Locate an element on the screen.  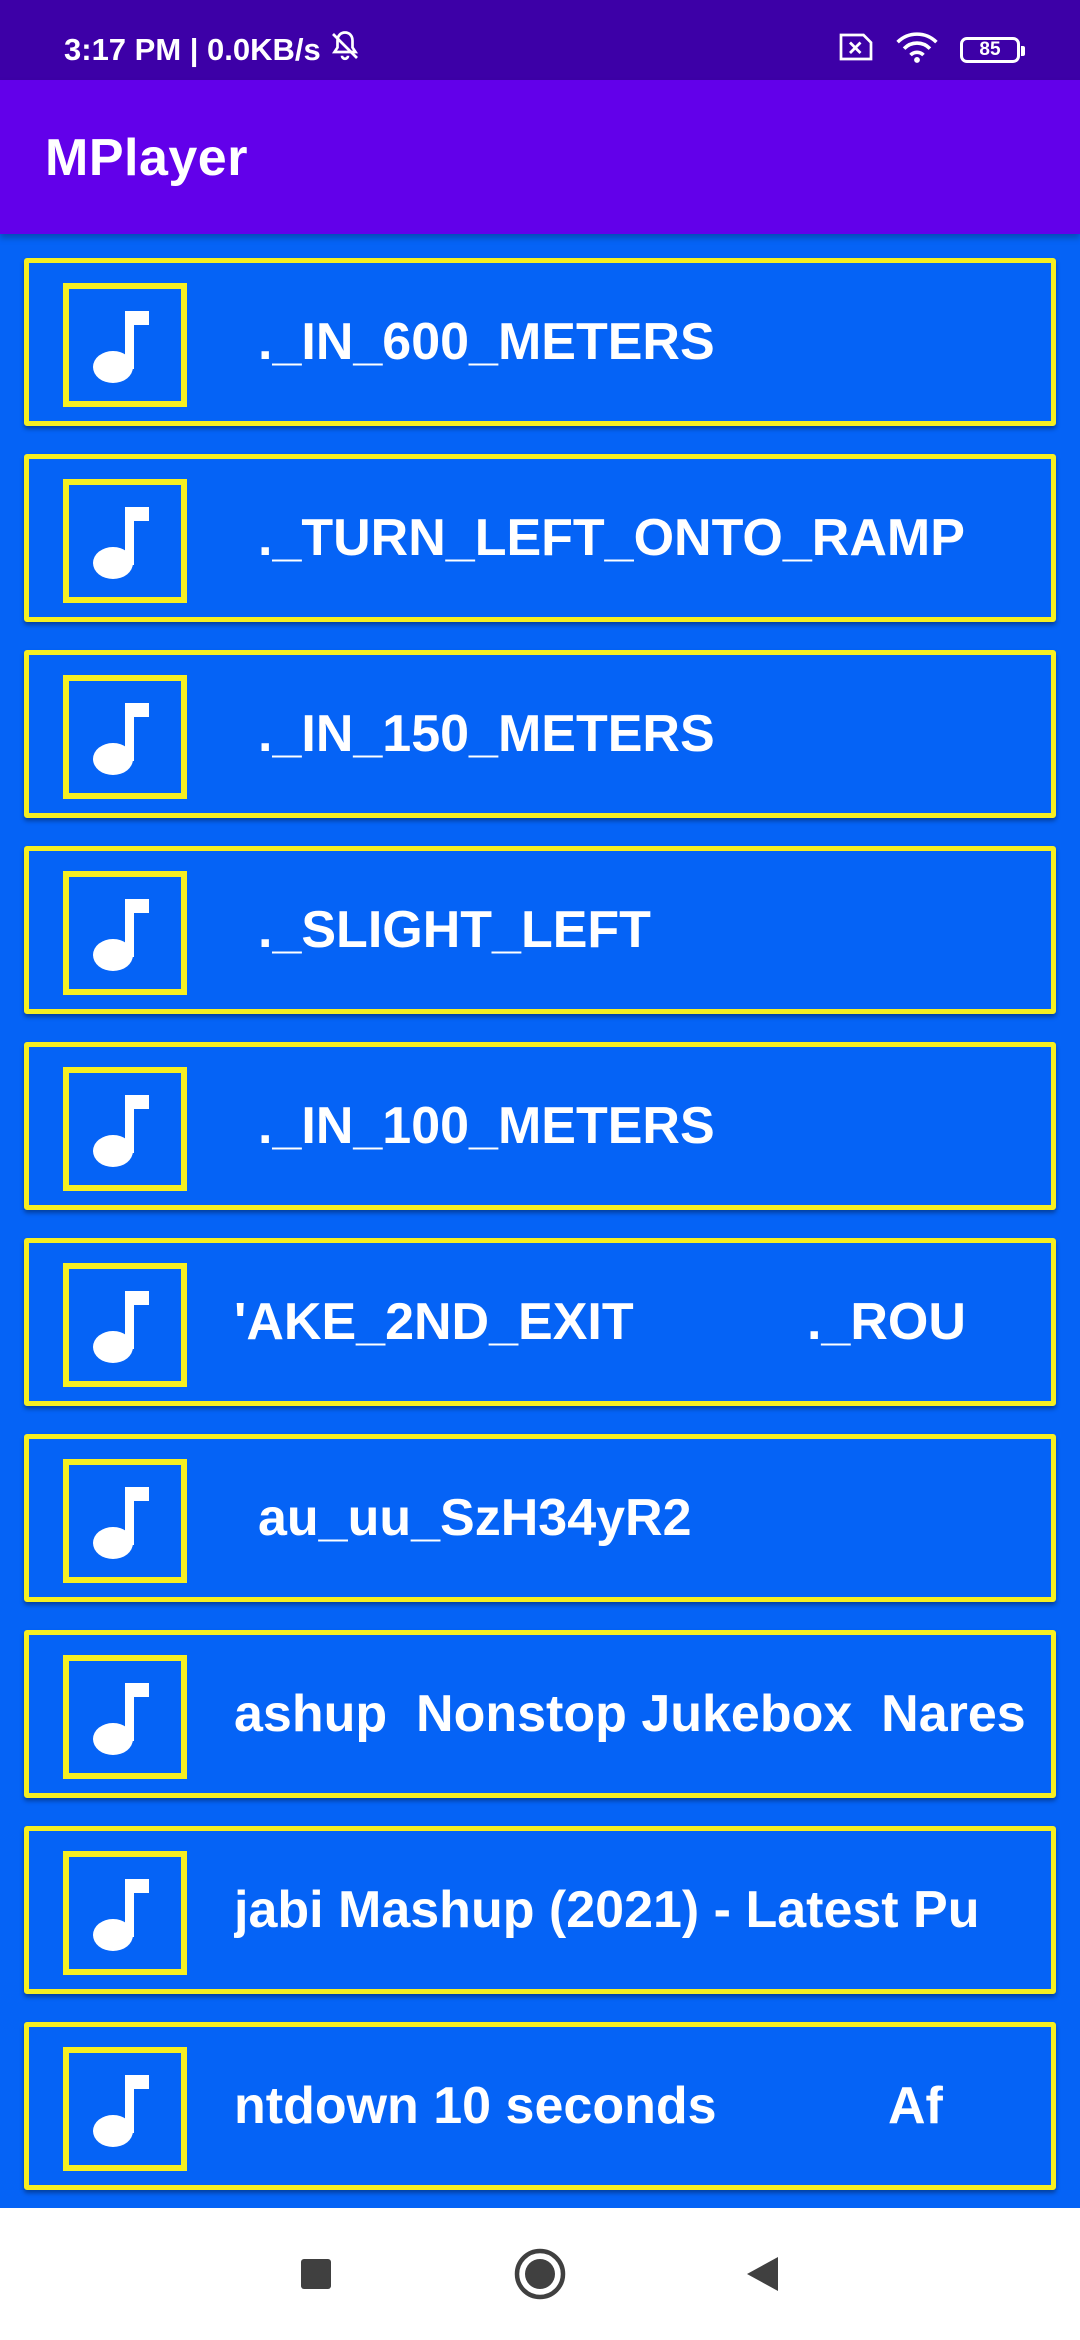
status-right: 85 is located at coordinates (931, 49).